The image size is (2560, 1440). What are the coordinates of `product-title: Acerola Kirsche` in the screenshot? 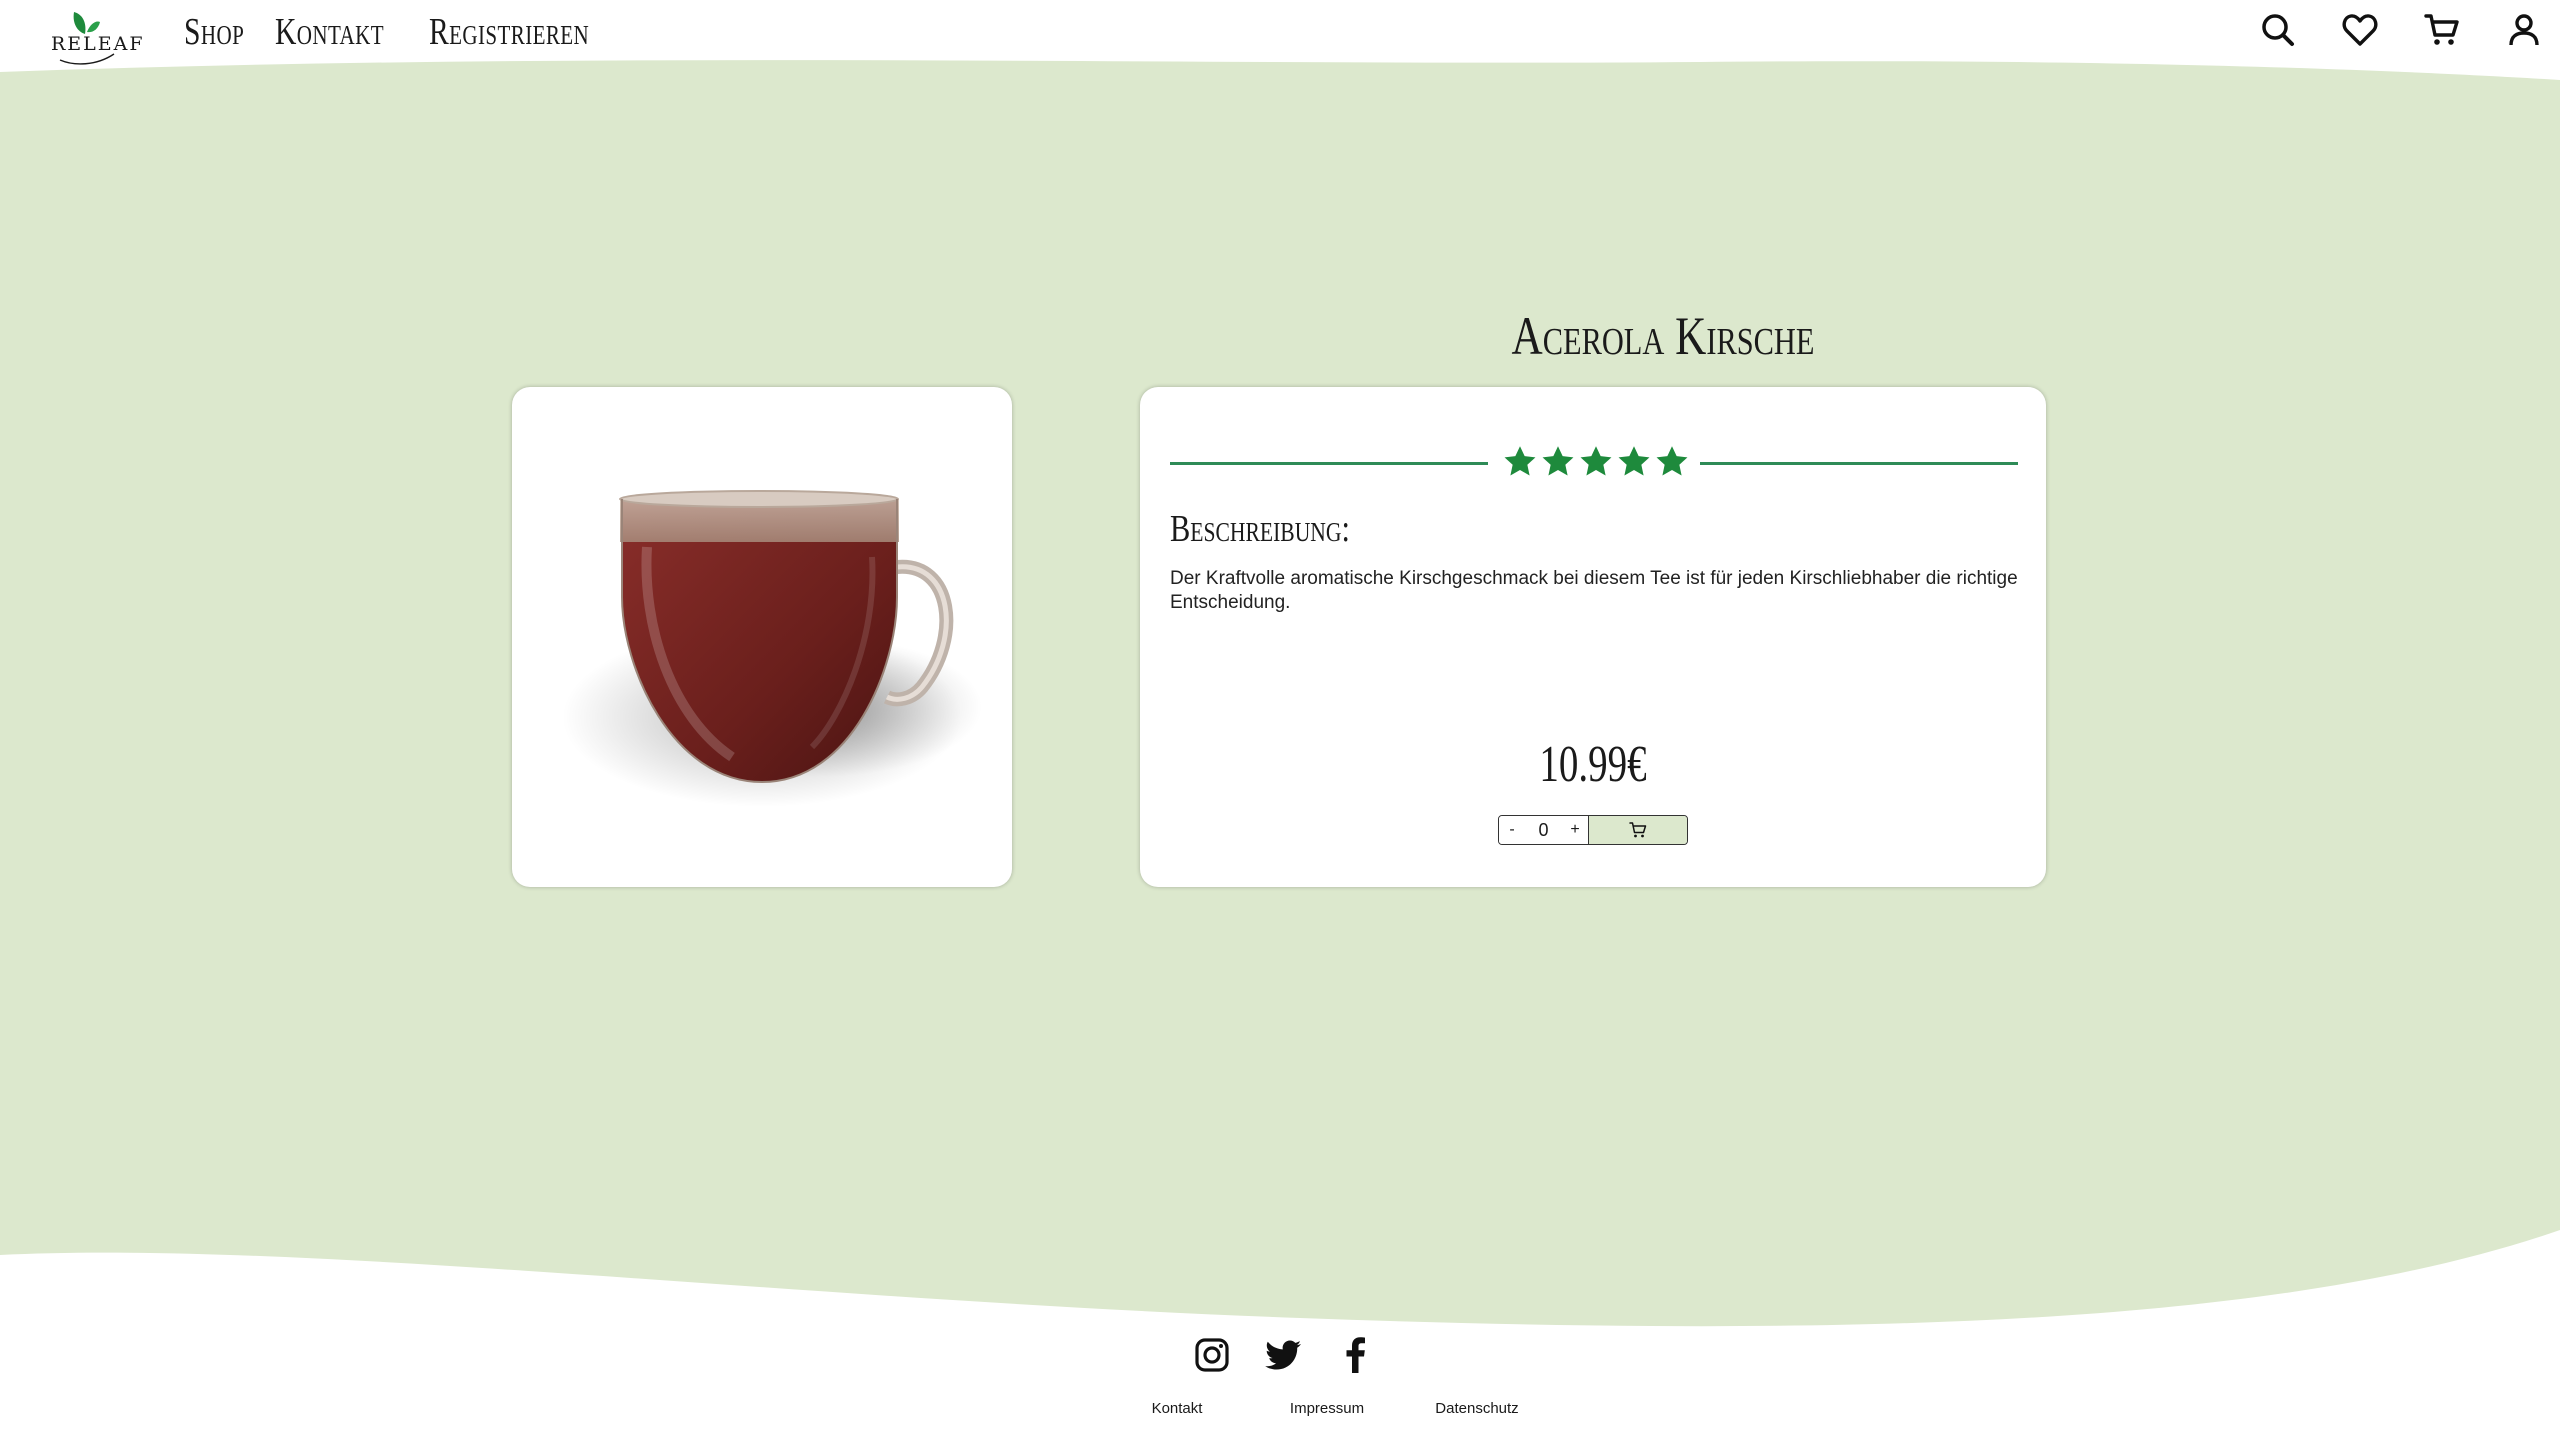 It's located at (1663, 336).